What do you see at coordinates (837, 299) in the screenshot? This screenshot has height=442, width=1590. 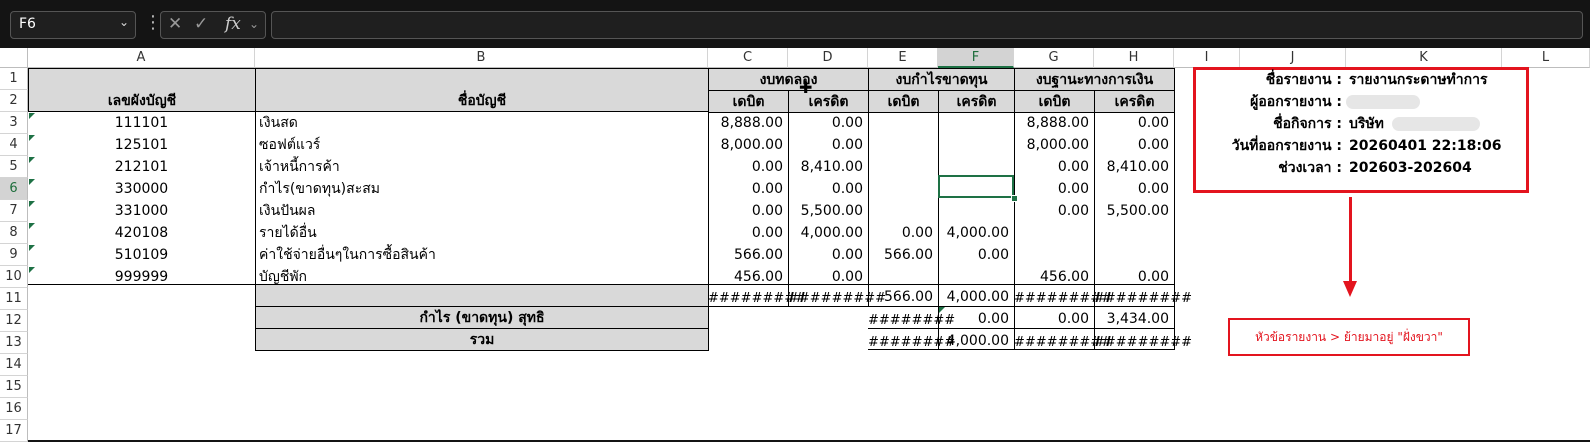 I see `total-d: #########` at bounding box center [837, 299].